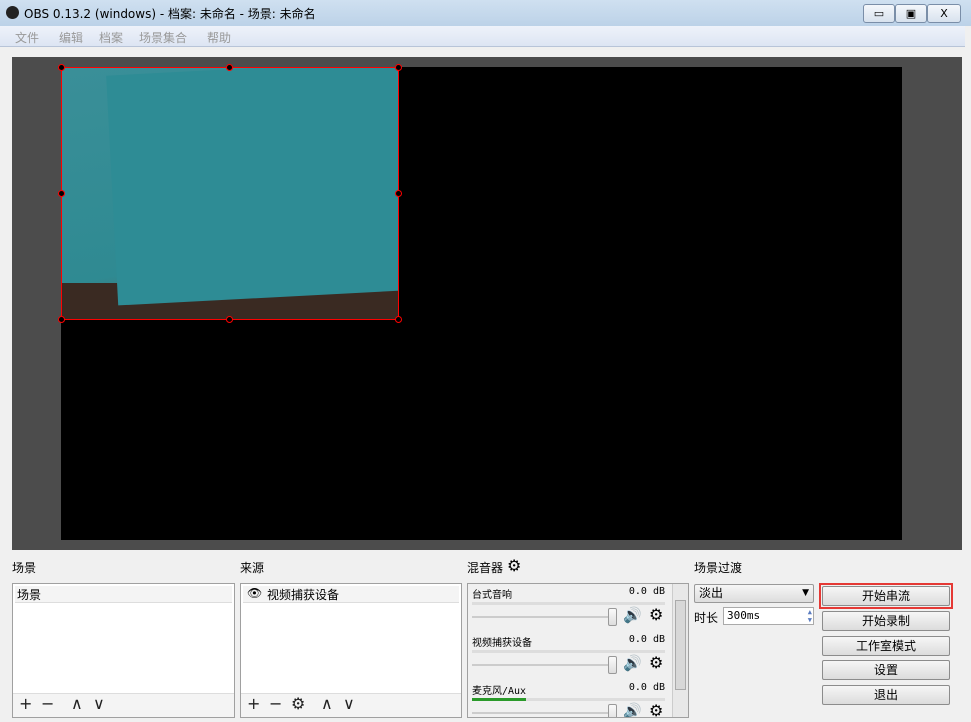 The height and width of the screenshot is (722, 971). What do you see at coordinates (27, 37) in the screenshot?
I see `menu-file: 文件` at bounding box center [27, 37].